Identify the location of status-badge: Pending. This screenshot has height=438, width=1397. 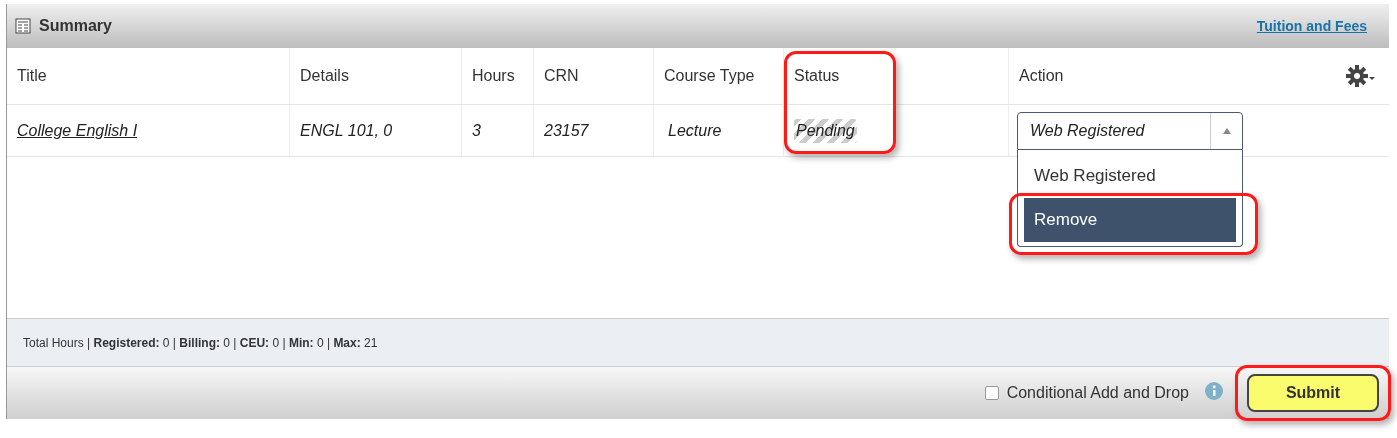
(825, 130).